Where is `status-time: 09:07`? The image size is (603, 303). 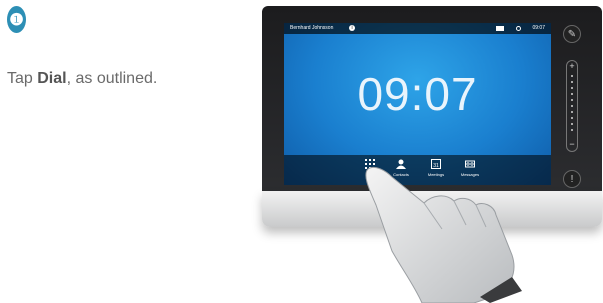 status-time: 09:07 is located at coordinates (538, 28).